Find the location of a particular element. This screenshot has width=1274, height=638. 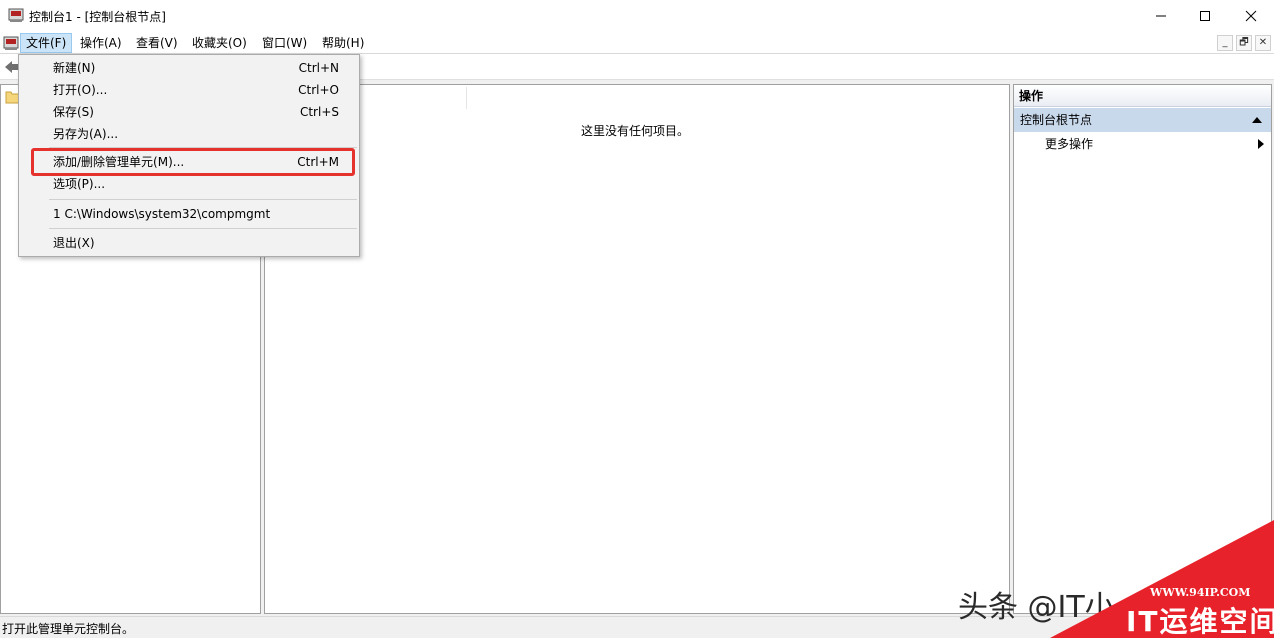

more-actions-item: 更多操作 is located at coordinates (1142, 144).